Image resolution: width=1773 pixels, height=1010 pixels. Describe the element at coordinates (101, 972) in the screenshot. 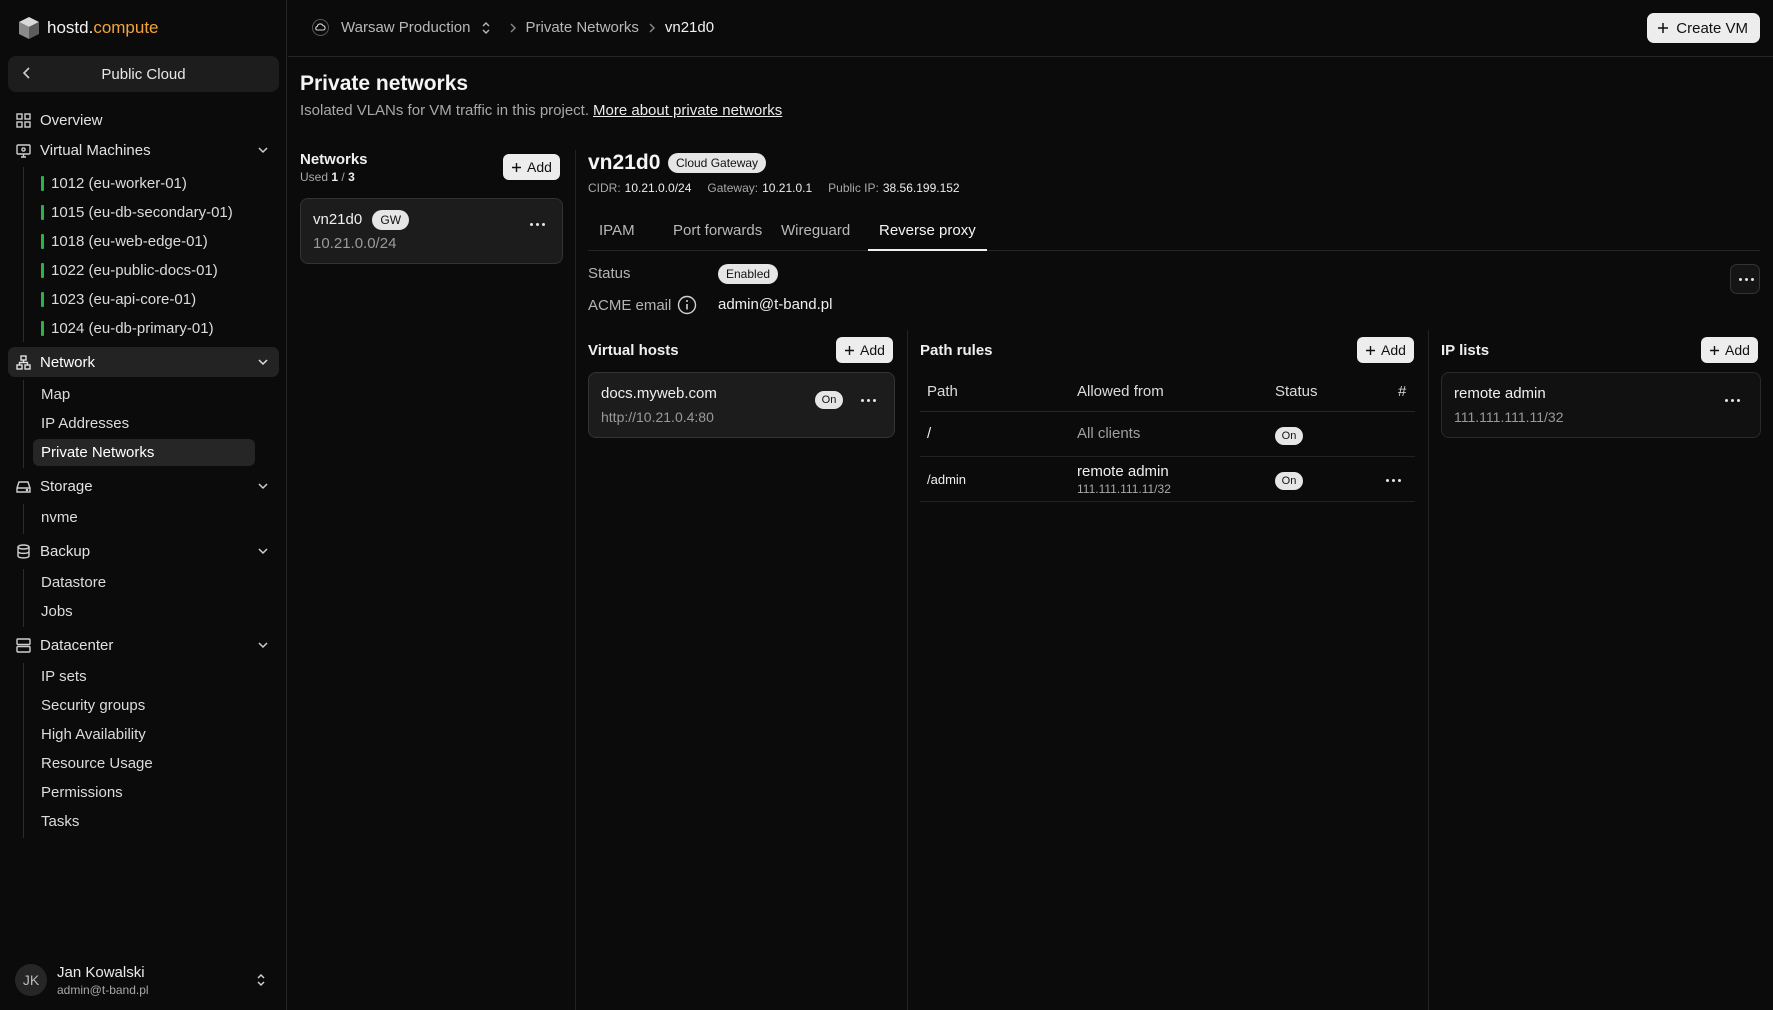

I see `user-name: Jan Kowalski` at that location.